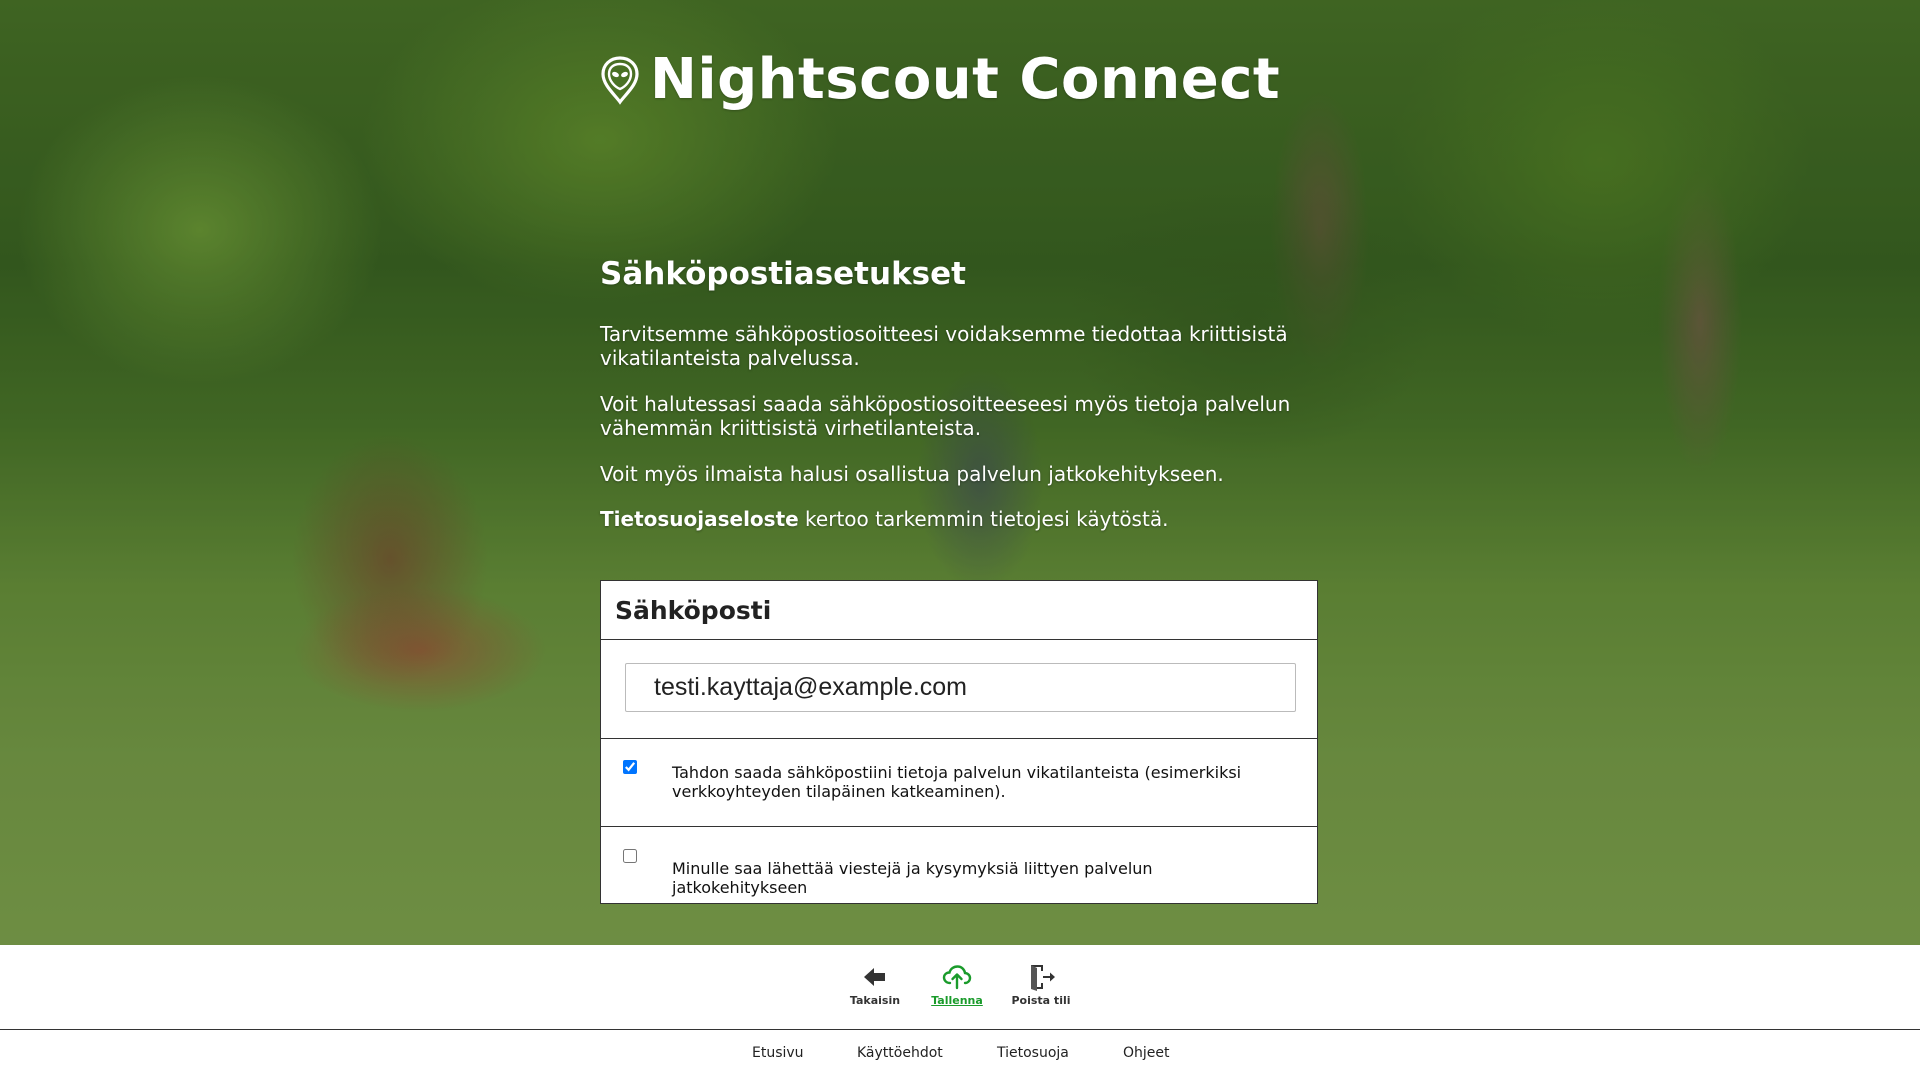 This screenshot has width=1920, height=1080. What do you see at coordinates (959, 610) in the screenshot?
I see `card-title: Sähköposti` at bounding box center [959, 610].